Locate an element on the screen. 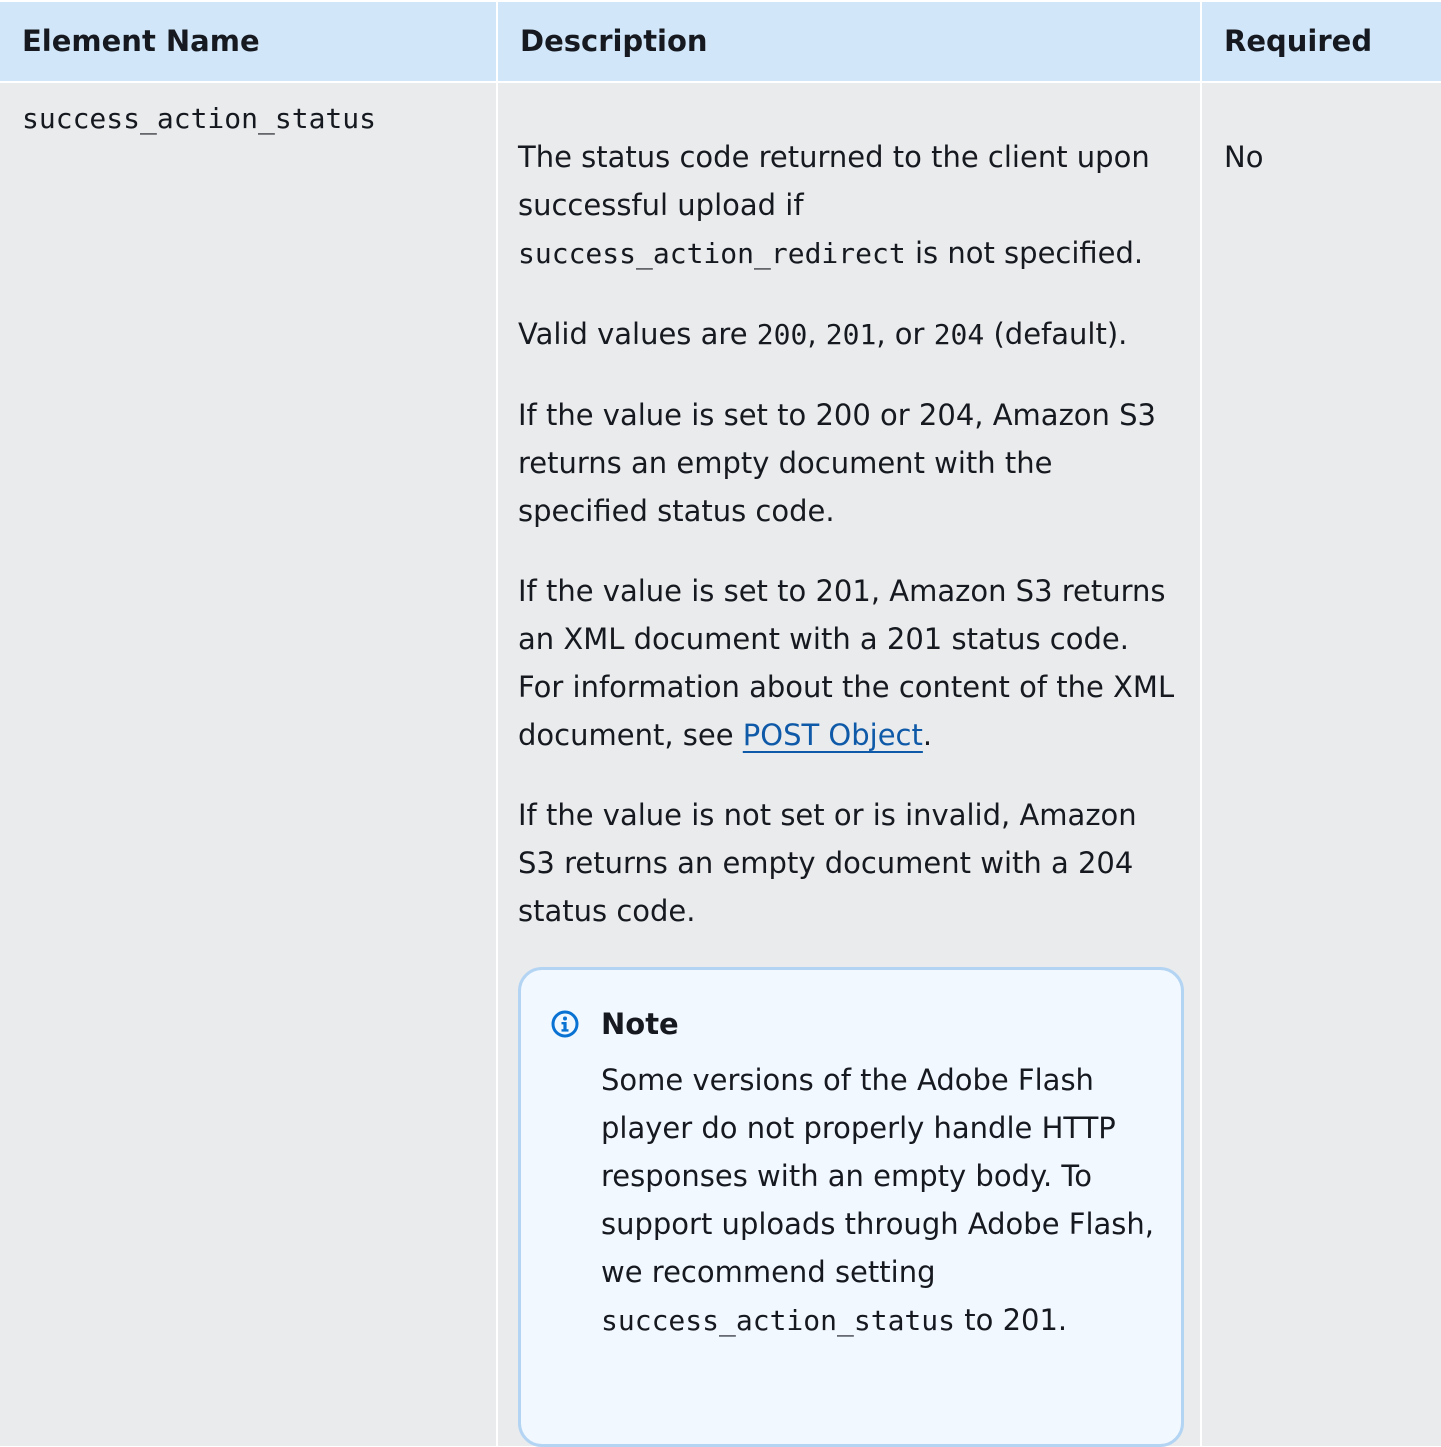 The width and height of the screenshot is (1441, 1447). inline-code: success_action_redirect is located at coordinates (712, 253).